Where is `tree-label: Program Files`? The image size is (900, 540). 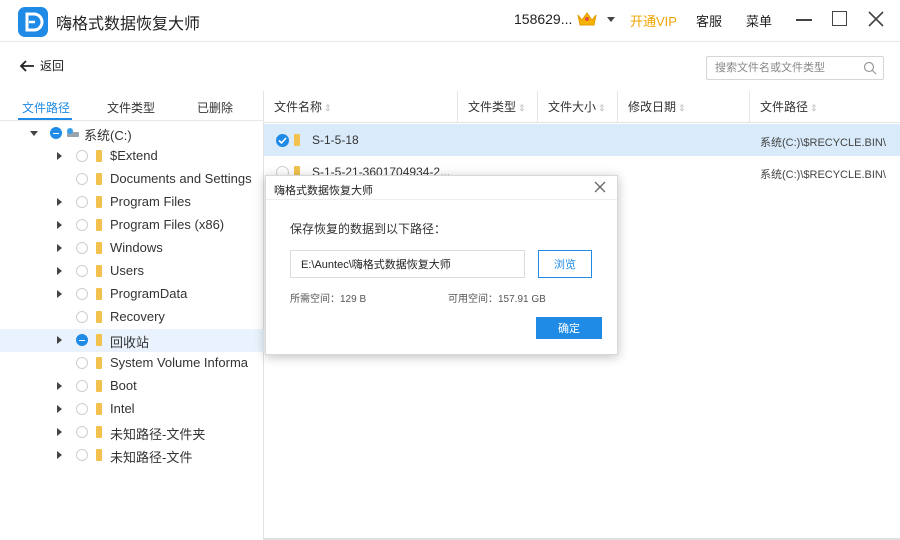
tree-label: Program Files is located at coordinates (150, 201).